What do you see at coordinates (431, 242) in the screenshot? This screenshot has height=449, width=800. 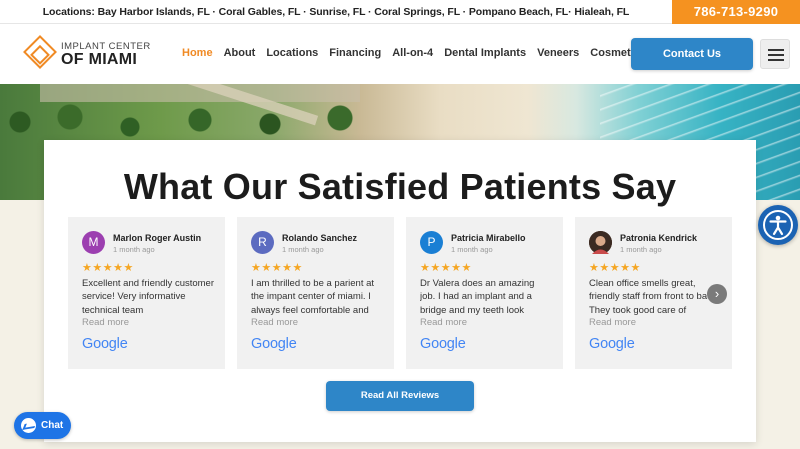 I see `avatar: P` at bounding box center [431, 242].